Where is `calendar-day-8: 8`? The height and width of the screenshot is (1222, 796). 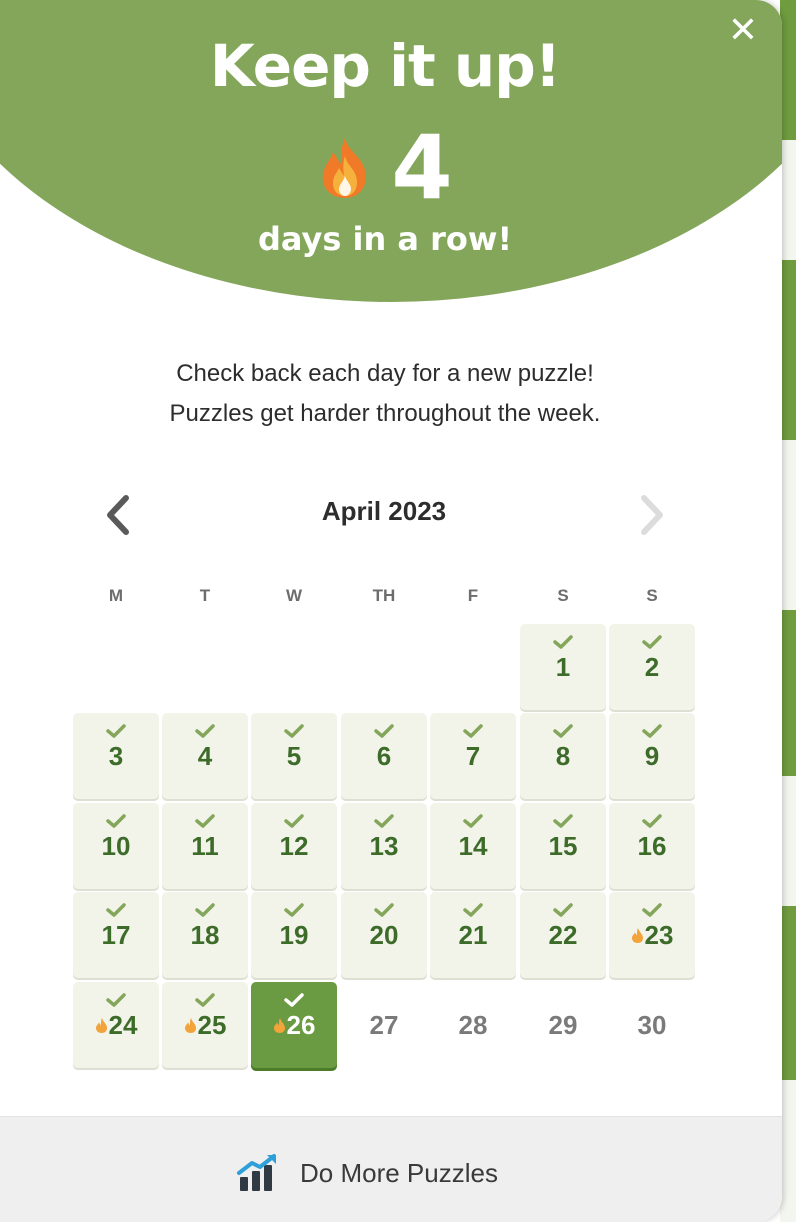
calendar-day-8: 8 is located at coordinates (563, 756).